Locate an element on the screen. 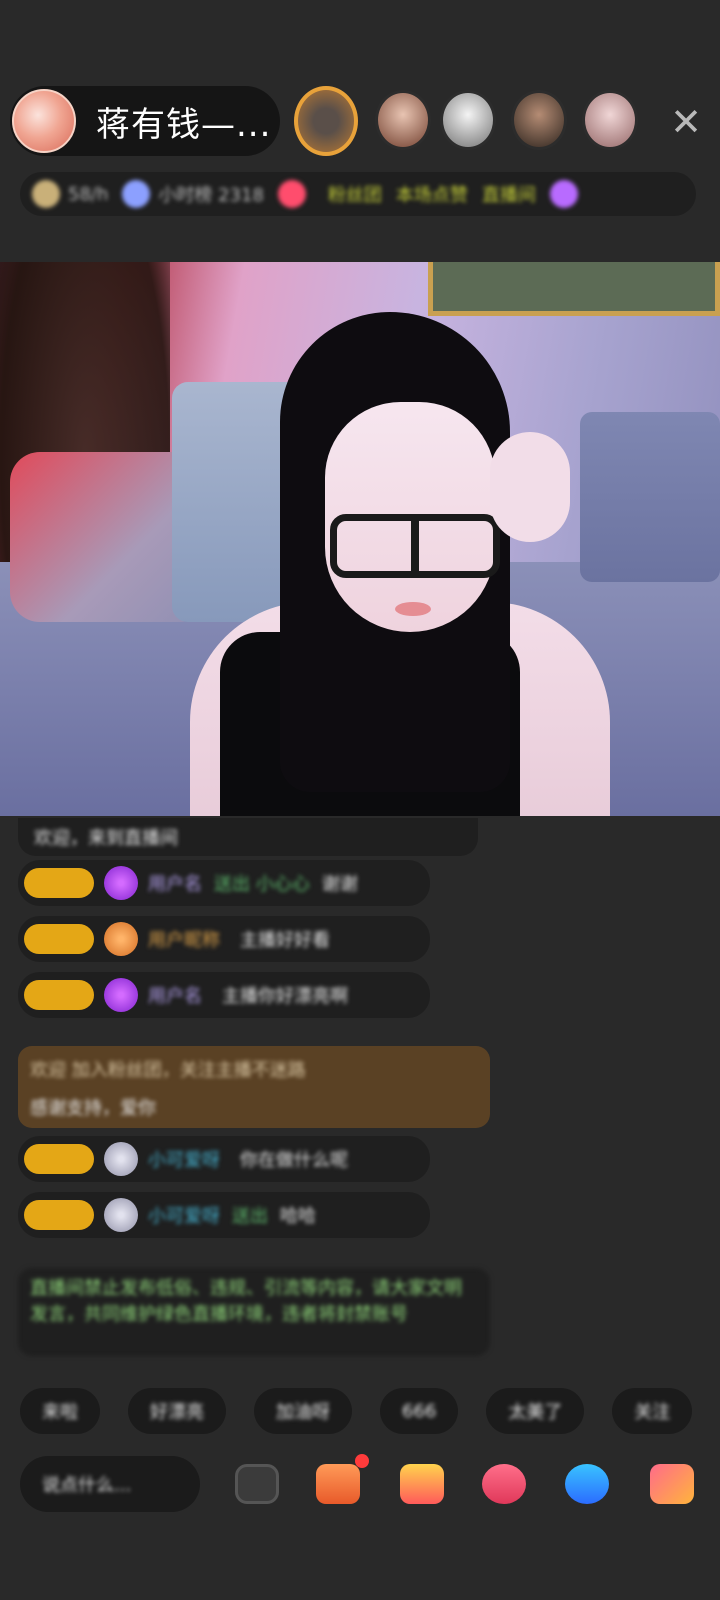  quick-reply-chip: 666 is located at coordinates (419, 1411).